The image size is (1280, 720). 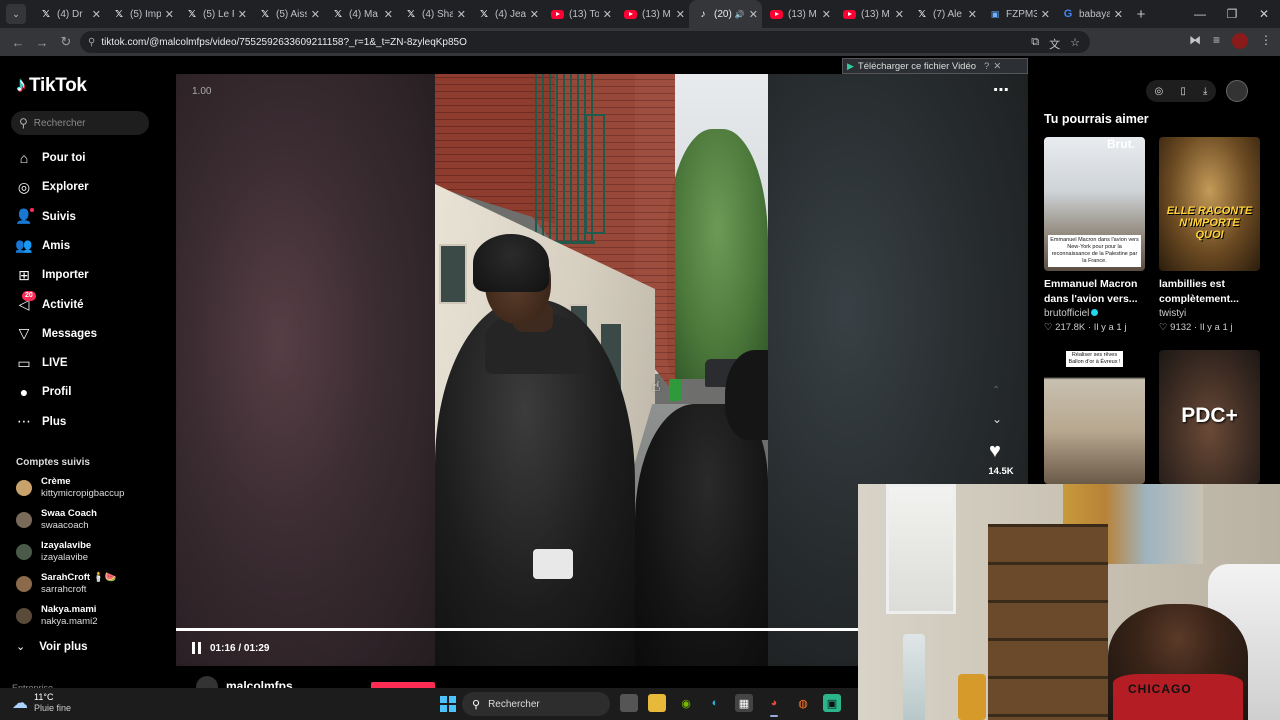 What do you see at coordinates (1159, 91) in the screenshot?
I see `coin-icon: ◎` at bounding box center [1159, 91].